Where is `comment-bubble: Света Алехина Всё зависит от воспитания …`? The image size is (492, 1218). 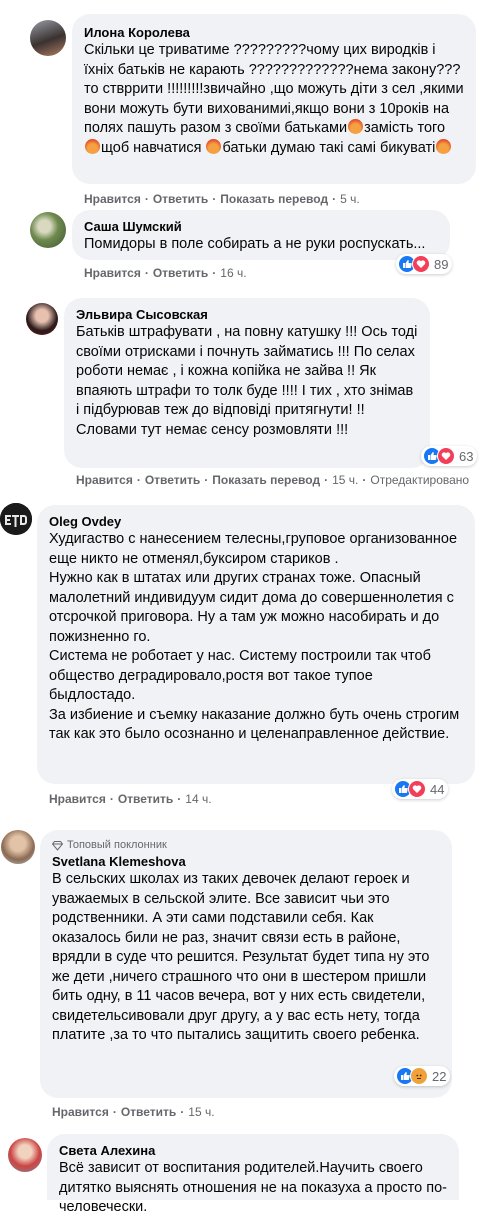 comment-bubble: Света Алехина Всё зависит от воспитания … is located at coordinates (253, 1174).